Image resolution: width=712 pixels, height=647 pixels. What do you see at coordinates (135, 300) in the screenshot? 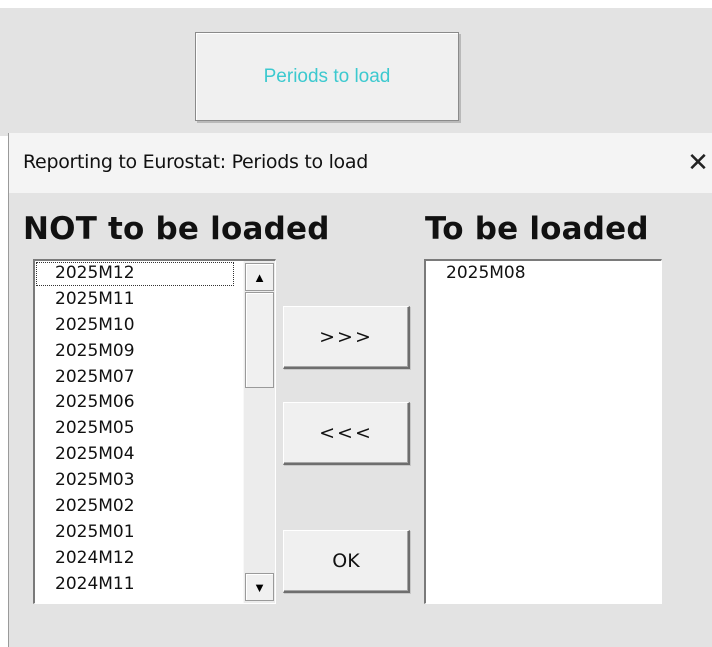
I see `list-item: 2025M11` at bounding box center [135, 300].